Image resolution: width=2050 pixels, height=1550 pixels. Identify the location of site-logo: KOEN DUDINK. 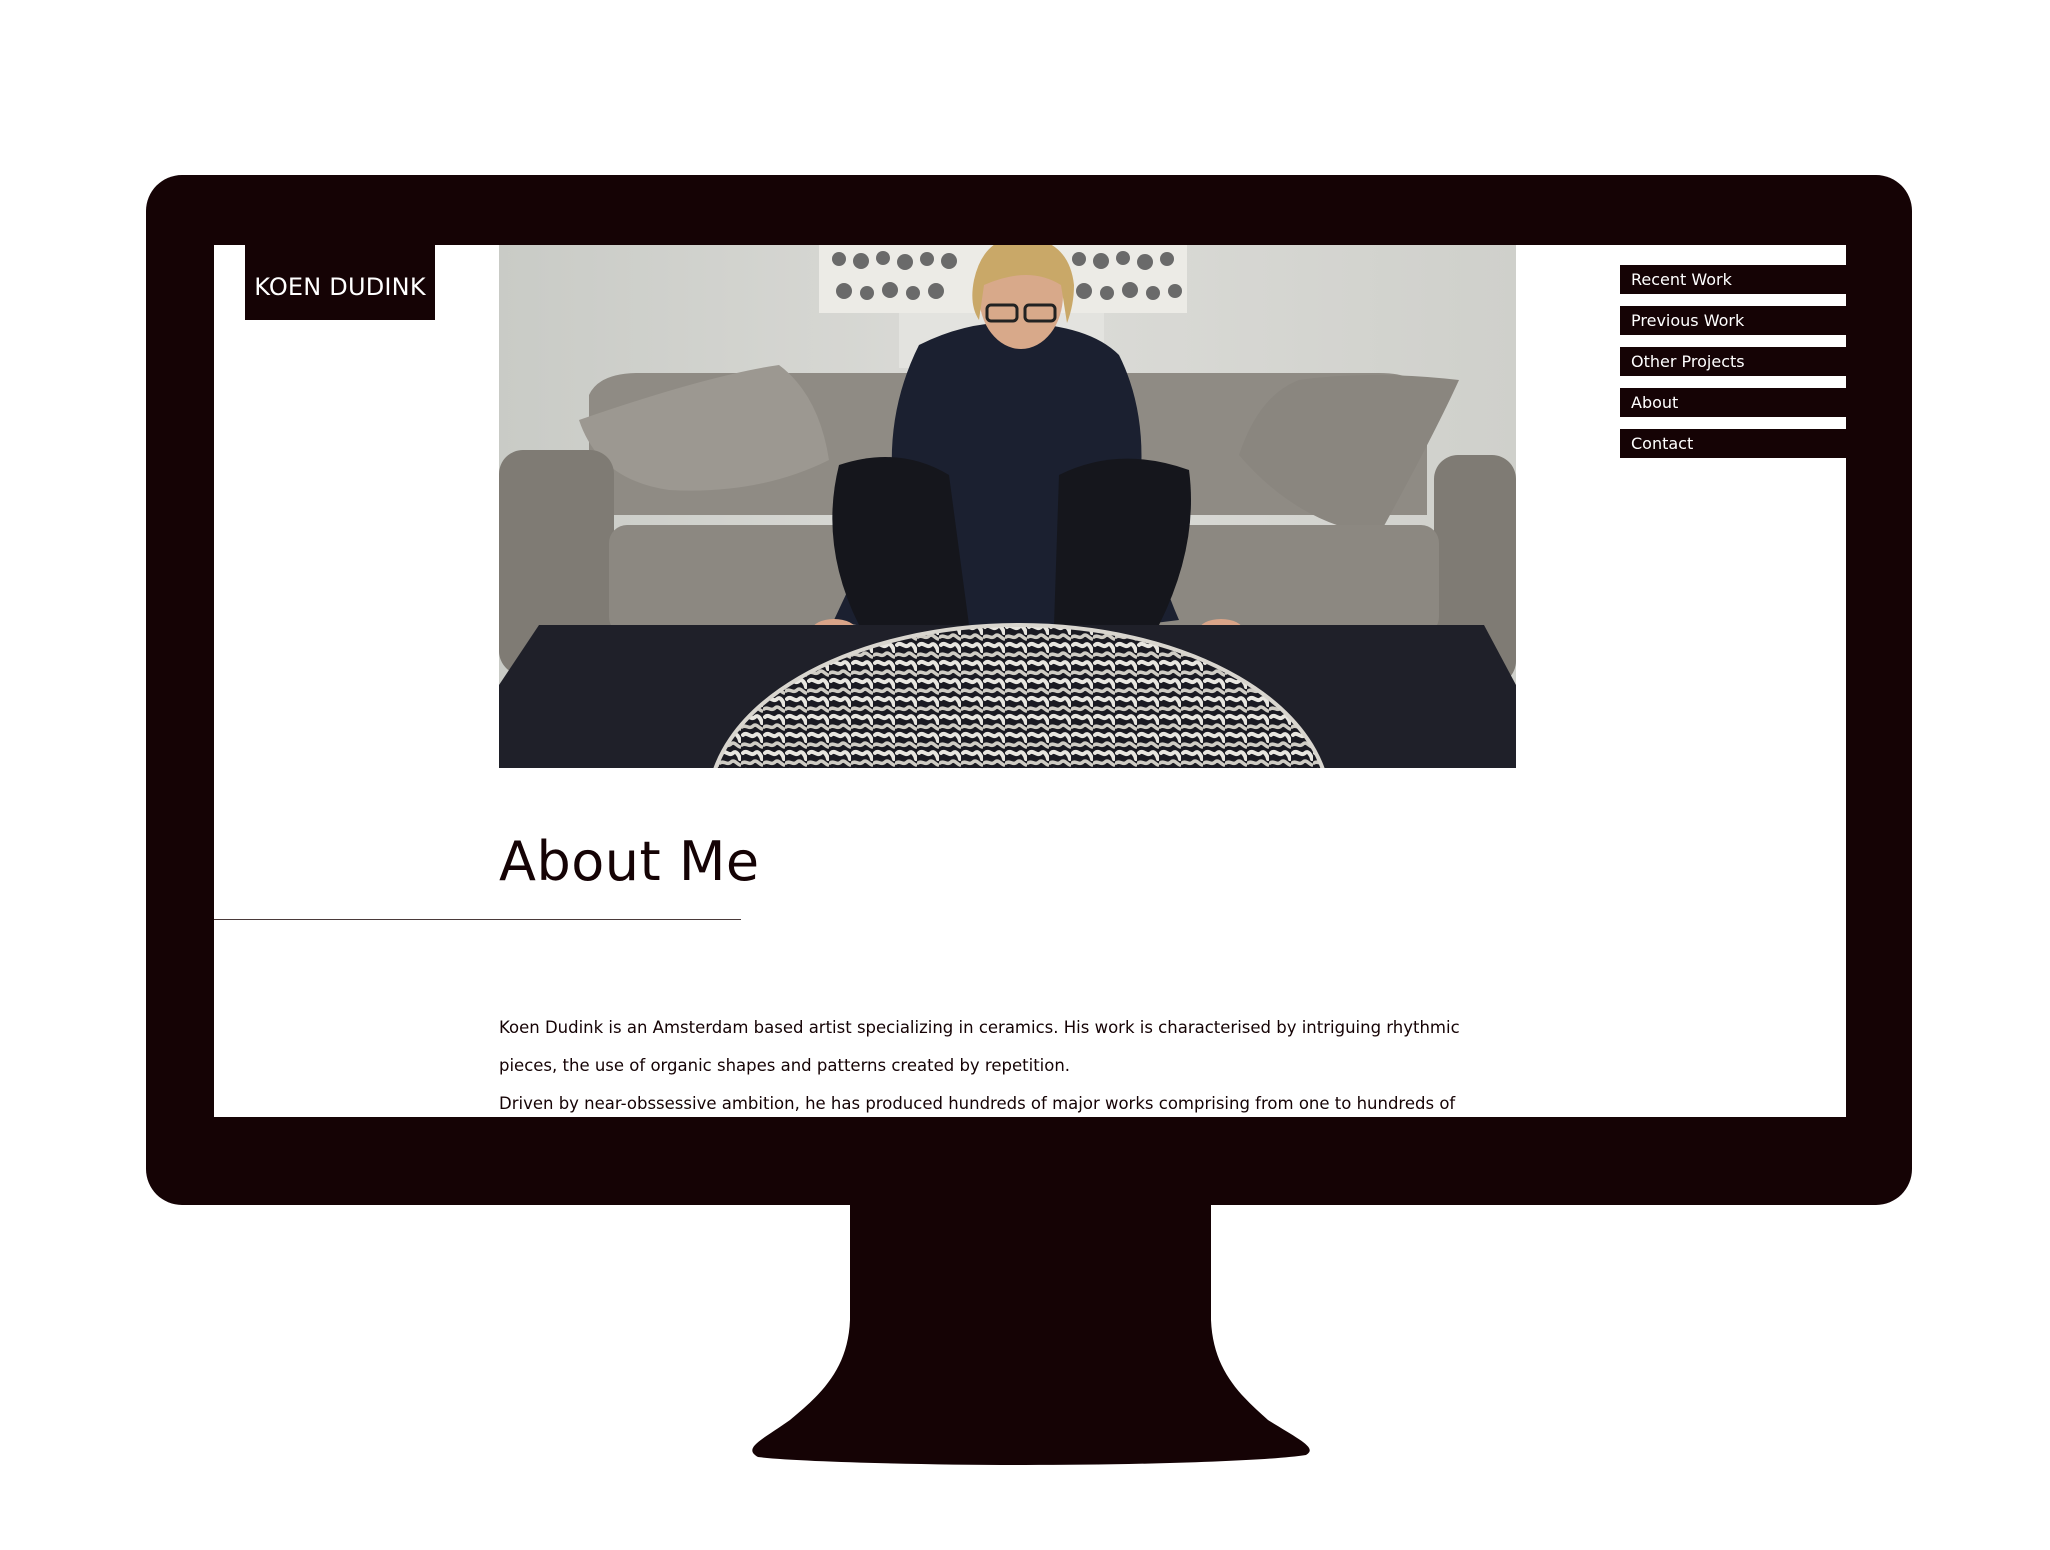
(340, 282).